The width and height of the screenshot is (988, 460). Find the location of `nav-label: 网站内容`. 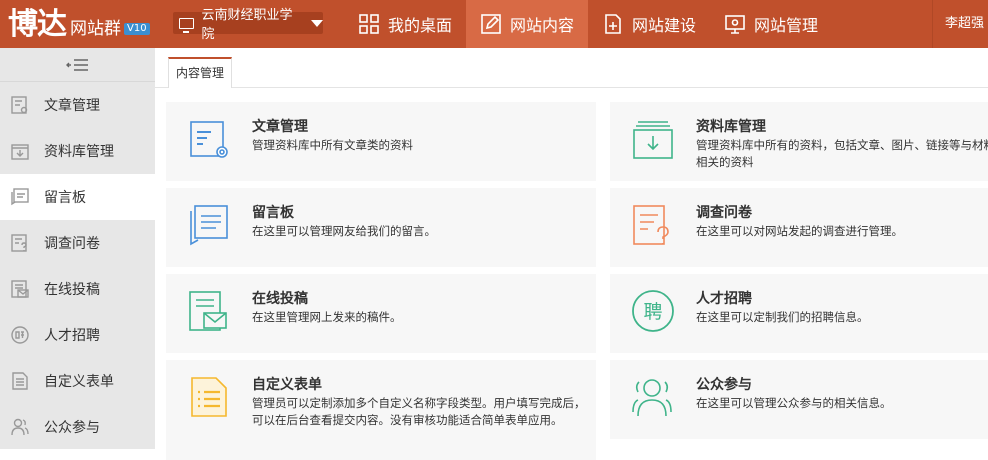

nav-label: 网站内容 is located at coordinates (542, 25).